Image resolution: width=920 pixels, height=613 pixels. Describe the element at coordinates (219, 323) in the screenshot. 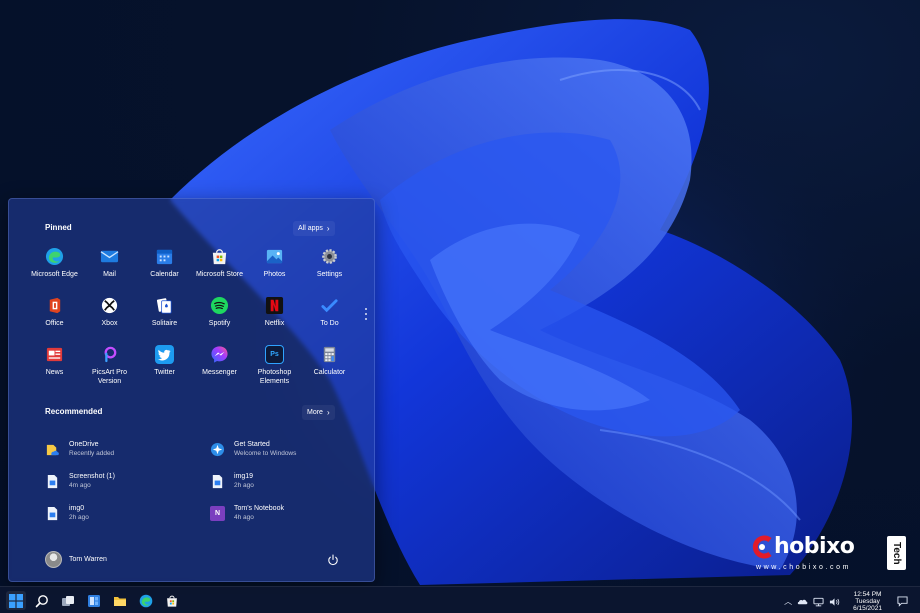

I see `app-label: Spotify` at that location.